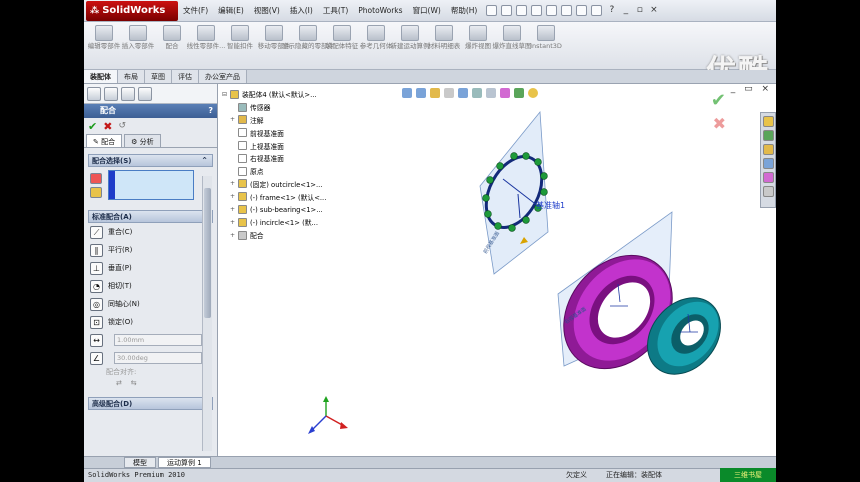 This screenshot has height=482, width=860. I want to click on menu-window: 窗口(W), so click(427, 10).